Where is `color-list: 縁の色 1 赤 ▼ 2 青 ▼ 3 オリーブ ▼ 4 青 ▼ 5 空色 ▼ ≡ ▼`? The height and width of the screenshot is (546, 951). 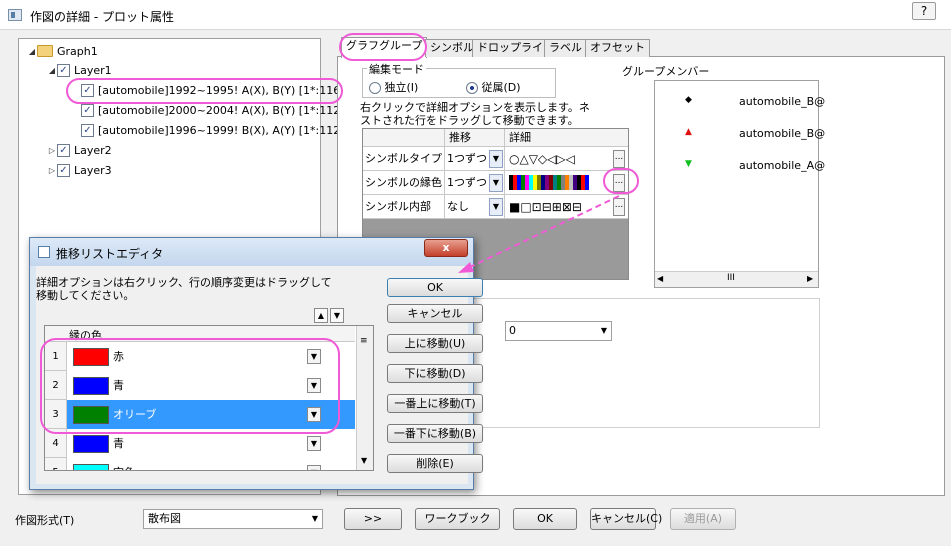 color-list: 縁の色 1 赤 ▼ 2 青 ▼ 3 オリーブ ▼ 4 青 ▼ 5 空色 ▼ ≡ ▼ is located at coordinates (209, 398).